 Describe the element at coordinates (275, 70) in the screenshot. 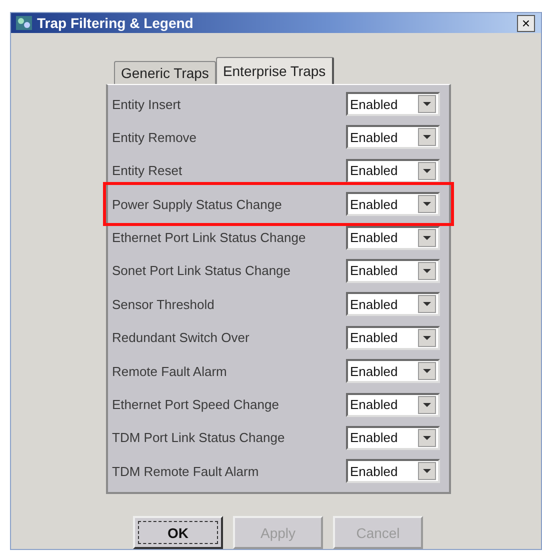

I see `tab: Enterprise Traps` at that location.